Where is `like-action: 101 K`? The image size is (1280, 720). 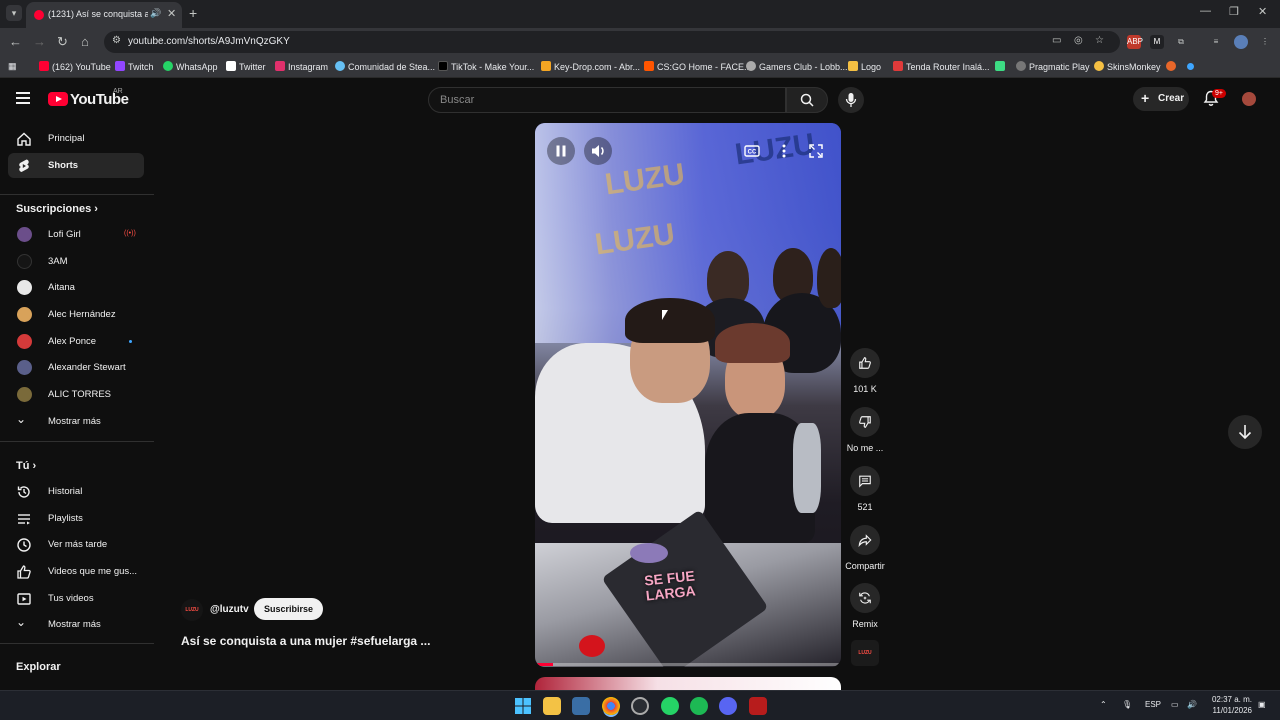 like-action: 101 K is located at coordinates (865, 371).